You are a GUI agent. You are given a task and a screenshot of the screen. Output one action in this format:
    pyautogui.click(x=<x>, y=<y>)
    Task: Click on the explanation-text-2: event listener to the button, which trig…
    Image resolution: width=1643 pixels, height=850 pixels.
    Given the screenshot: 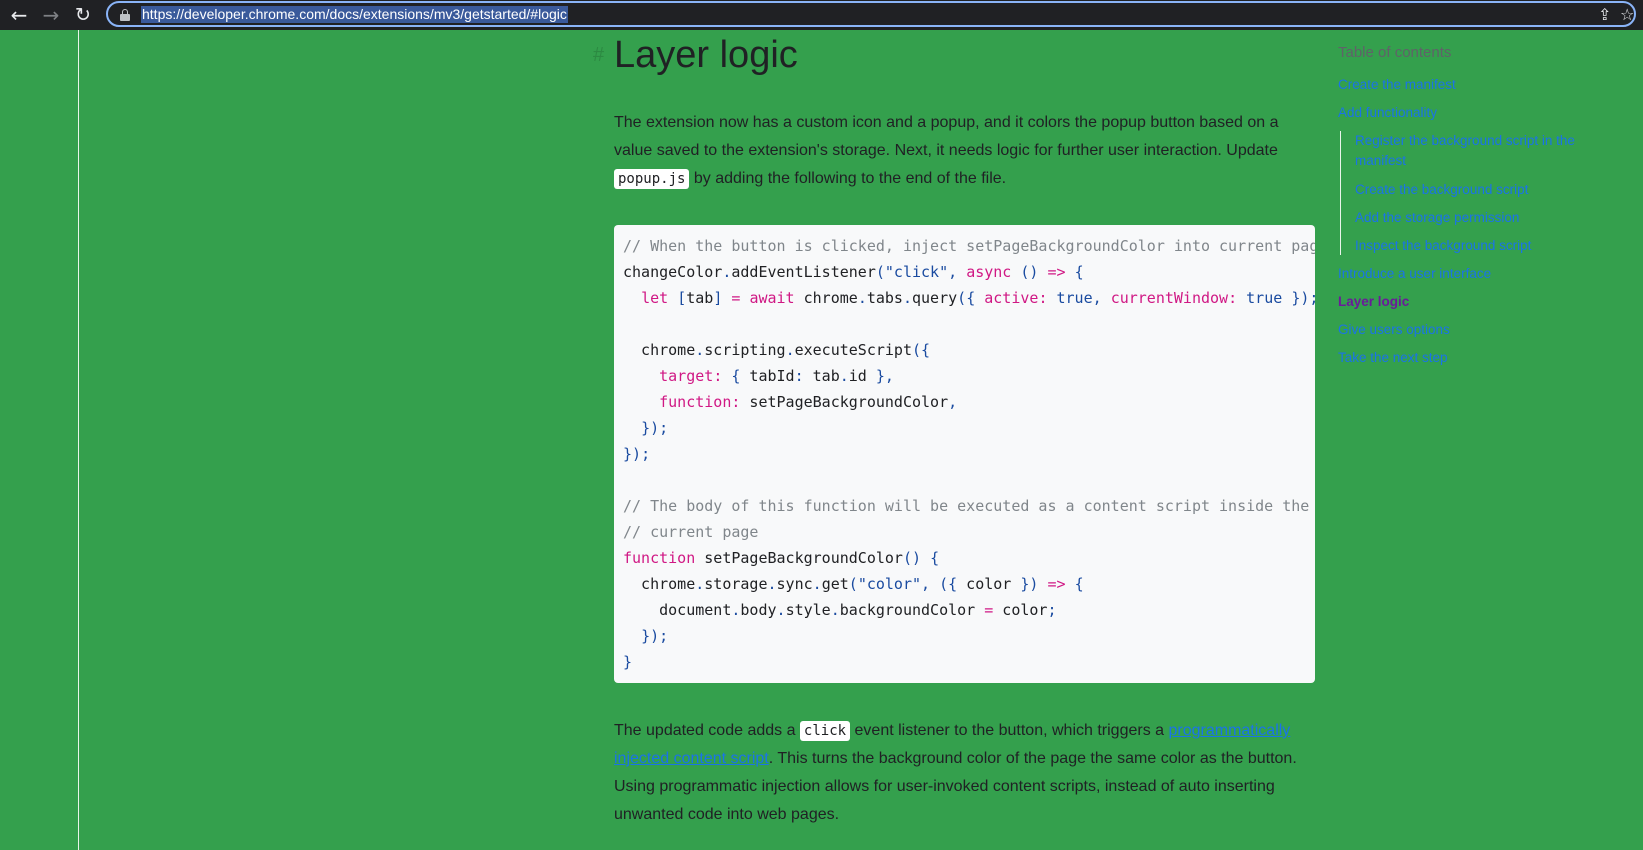 What is the action you would take?
    pyautogui.click(x=1009, y=730)
    